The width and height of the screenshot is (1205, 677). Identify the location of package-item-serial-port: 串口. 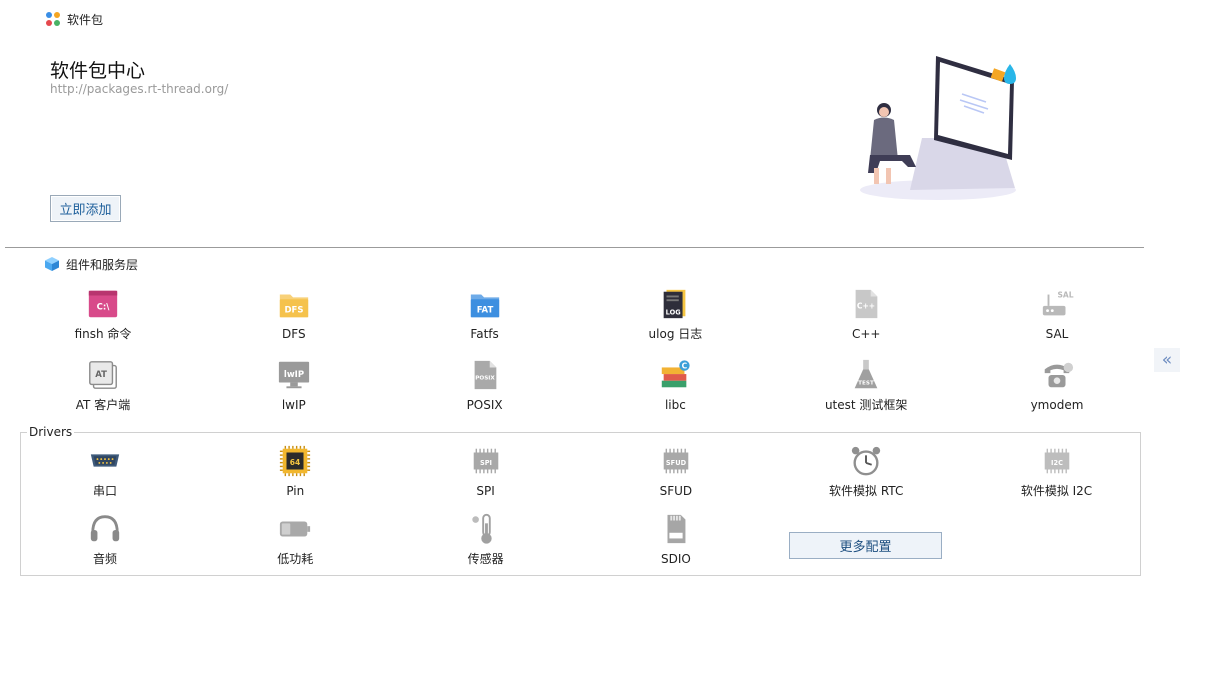
(105, 470).